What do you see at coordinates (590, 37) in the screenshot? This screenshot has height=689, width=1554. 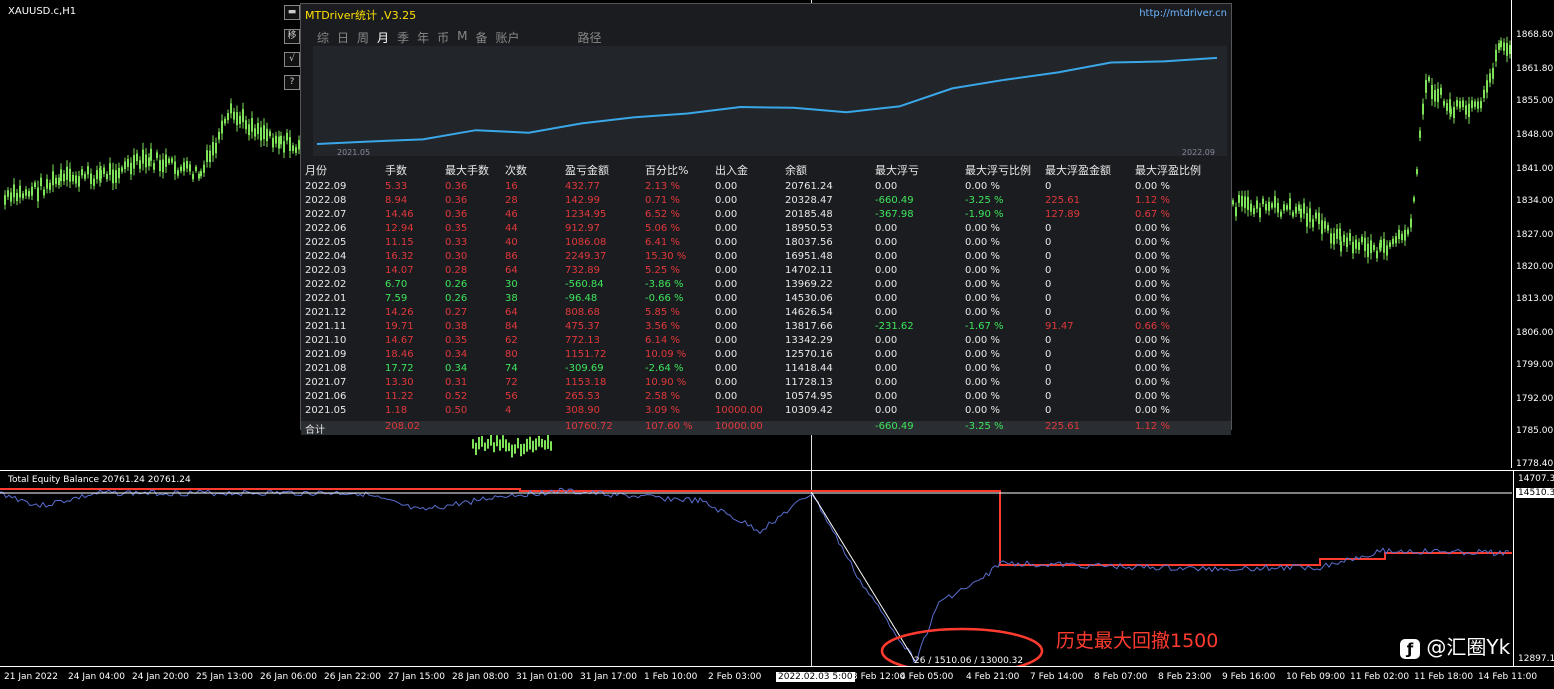 I see `tab-10: 路径` at bounding box center [590, 37].